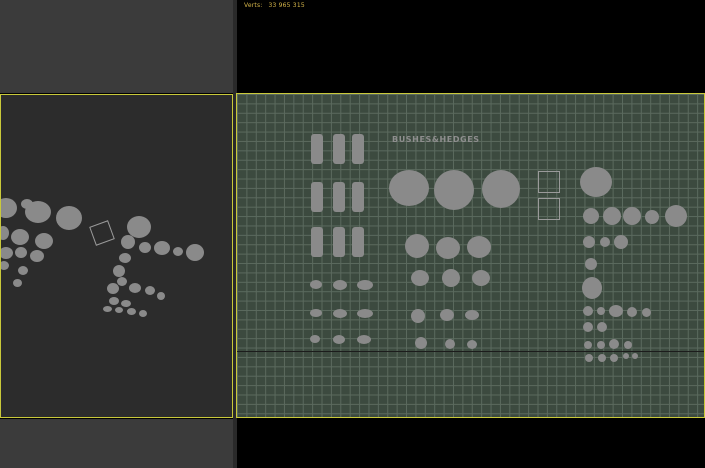 The width and height of the screenshot is (705, 468). I want to click on verts-label: Verts:, so click(253, 5).